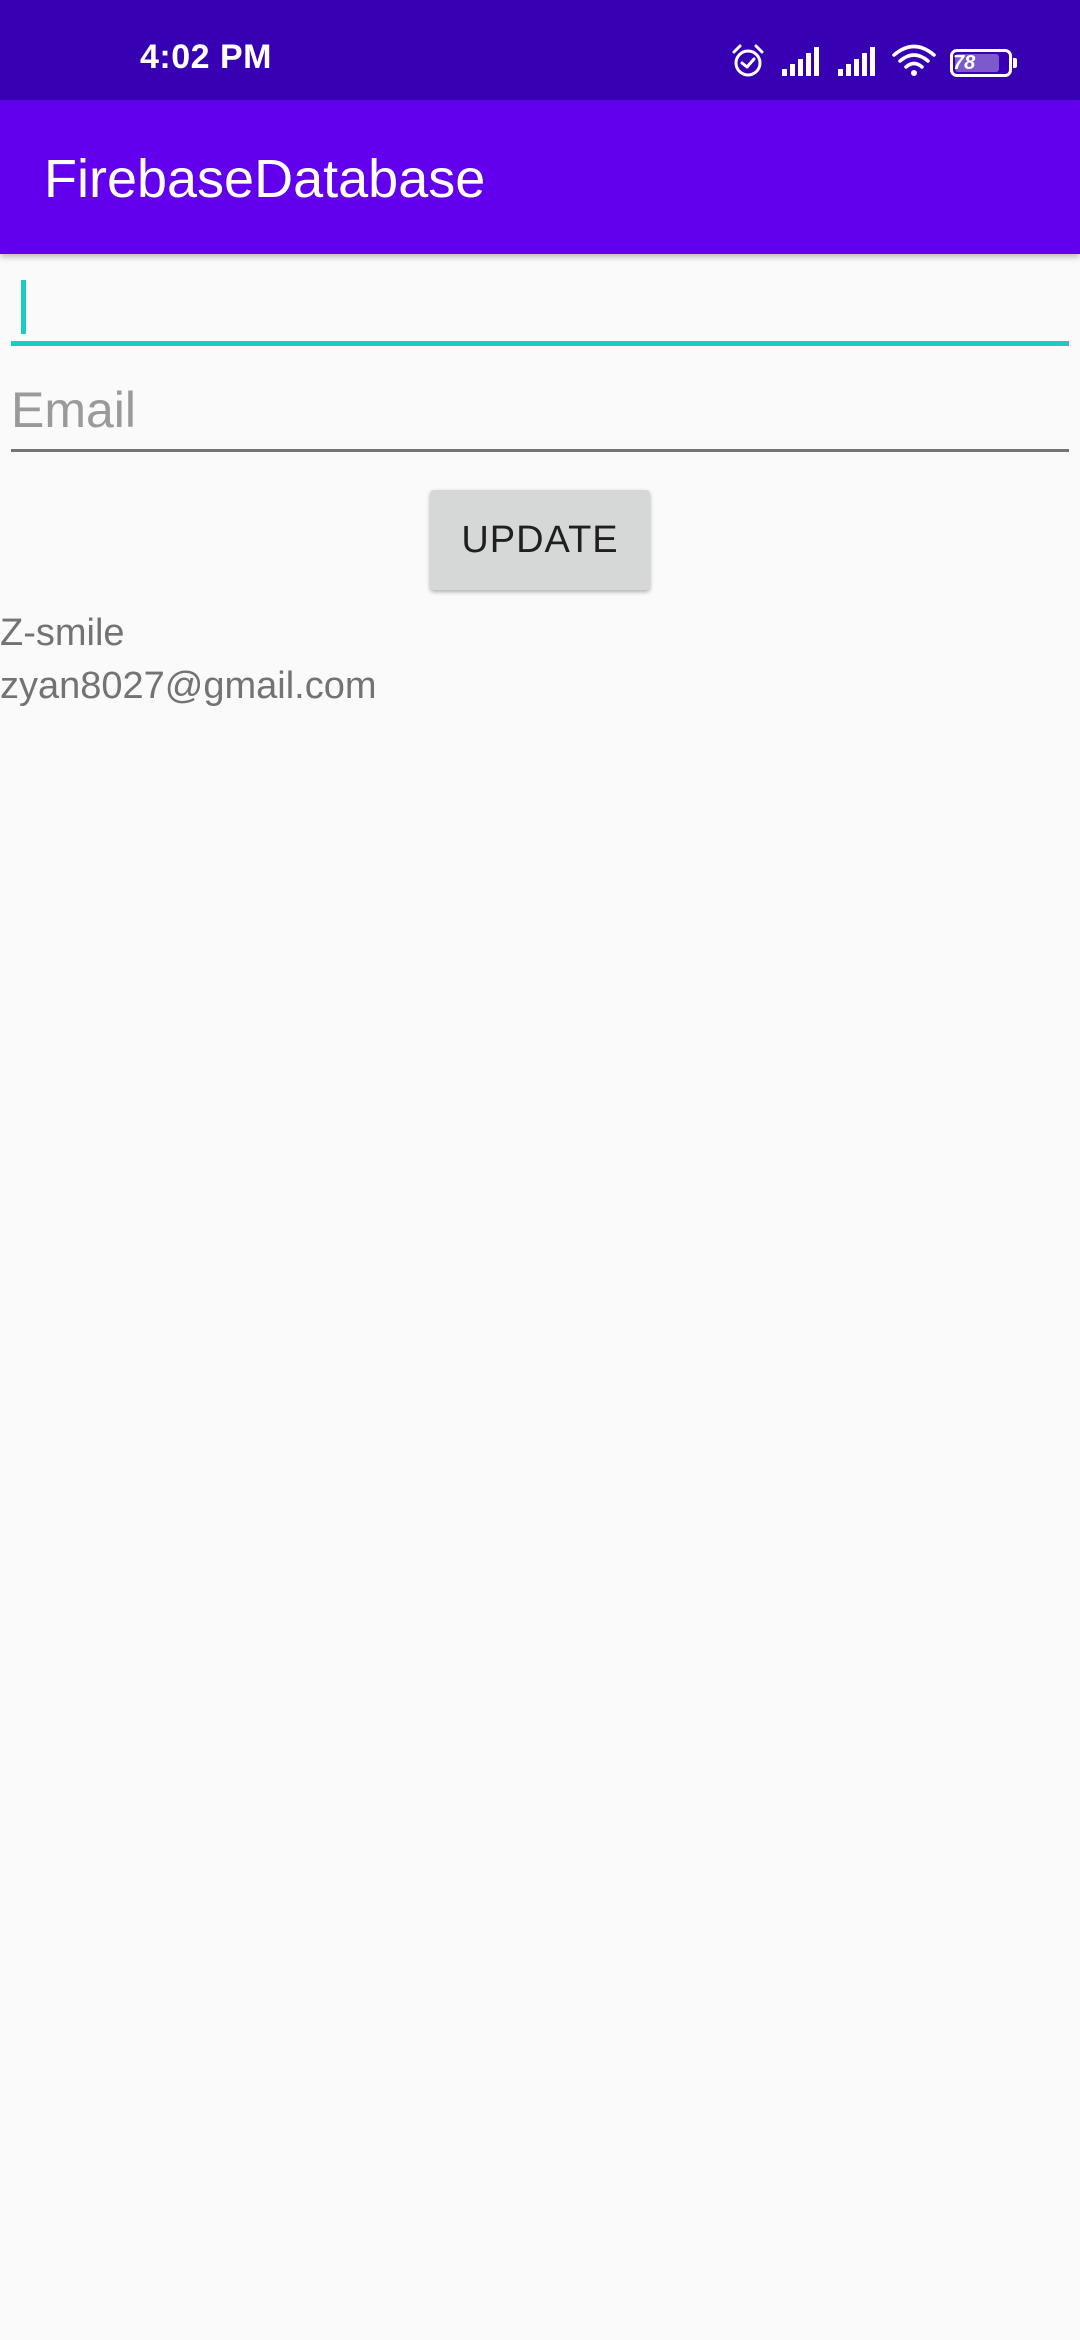  I want to click on battery-icon: 78, so click(983, 63).